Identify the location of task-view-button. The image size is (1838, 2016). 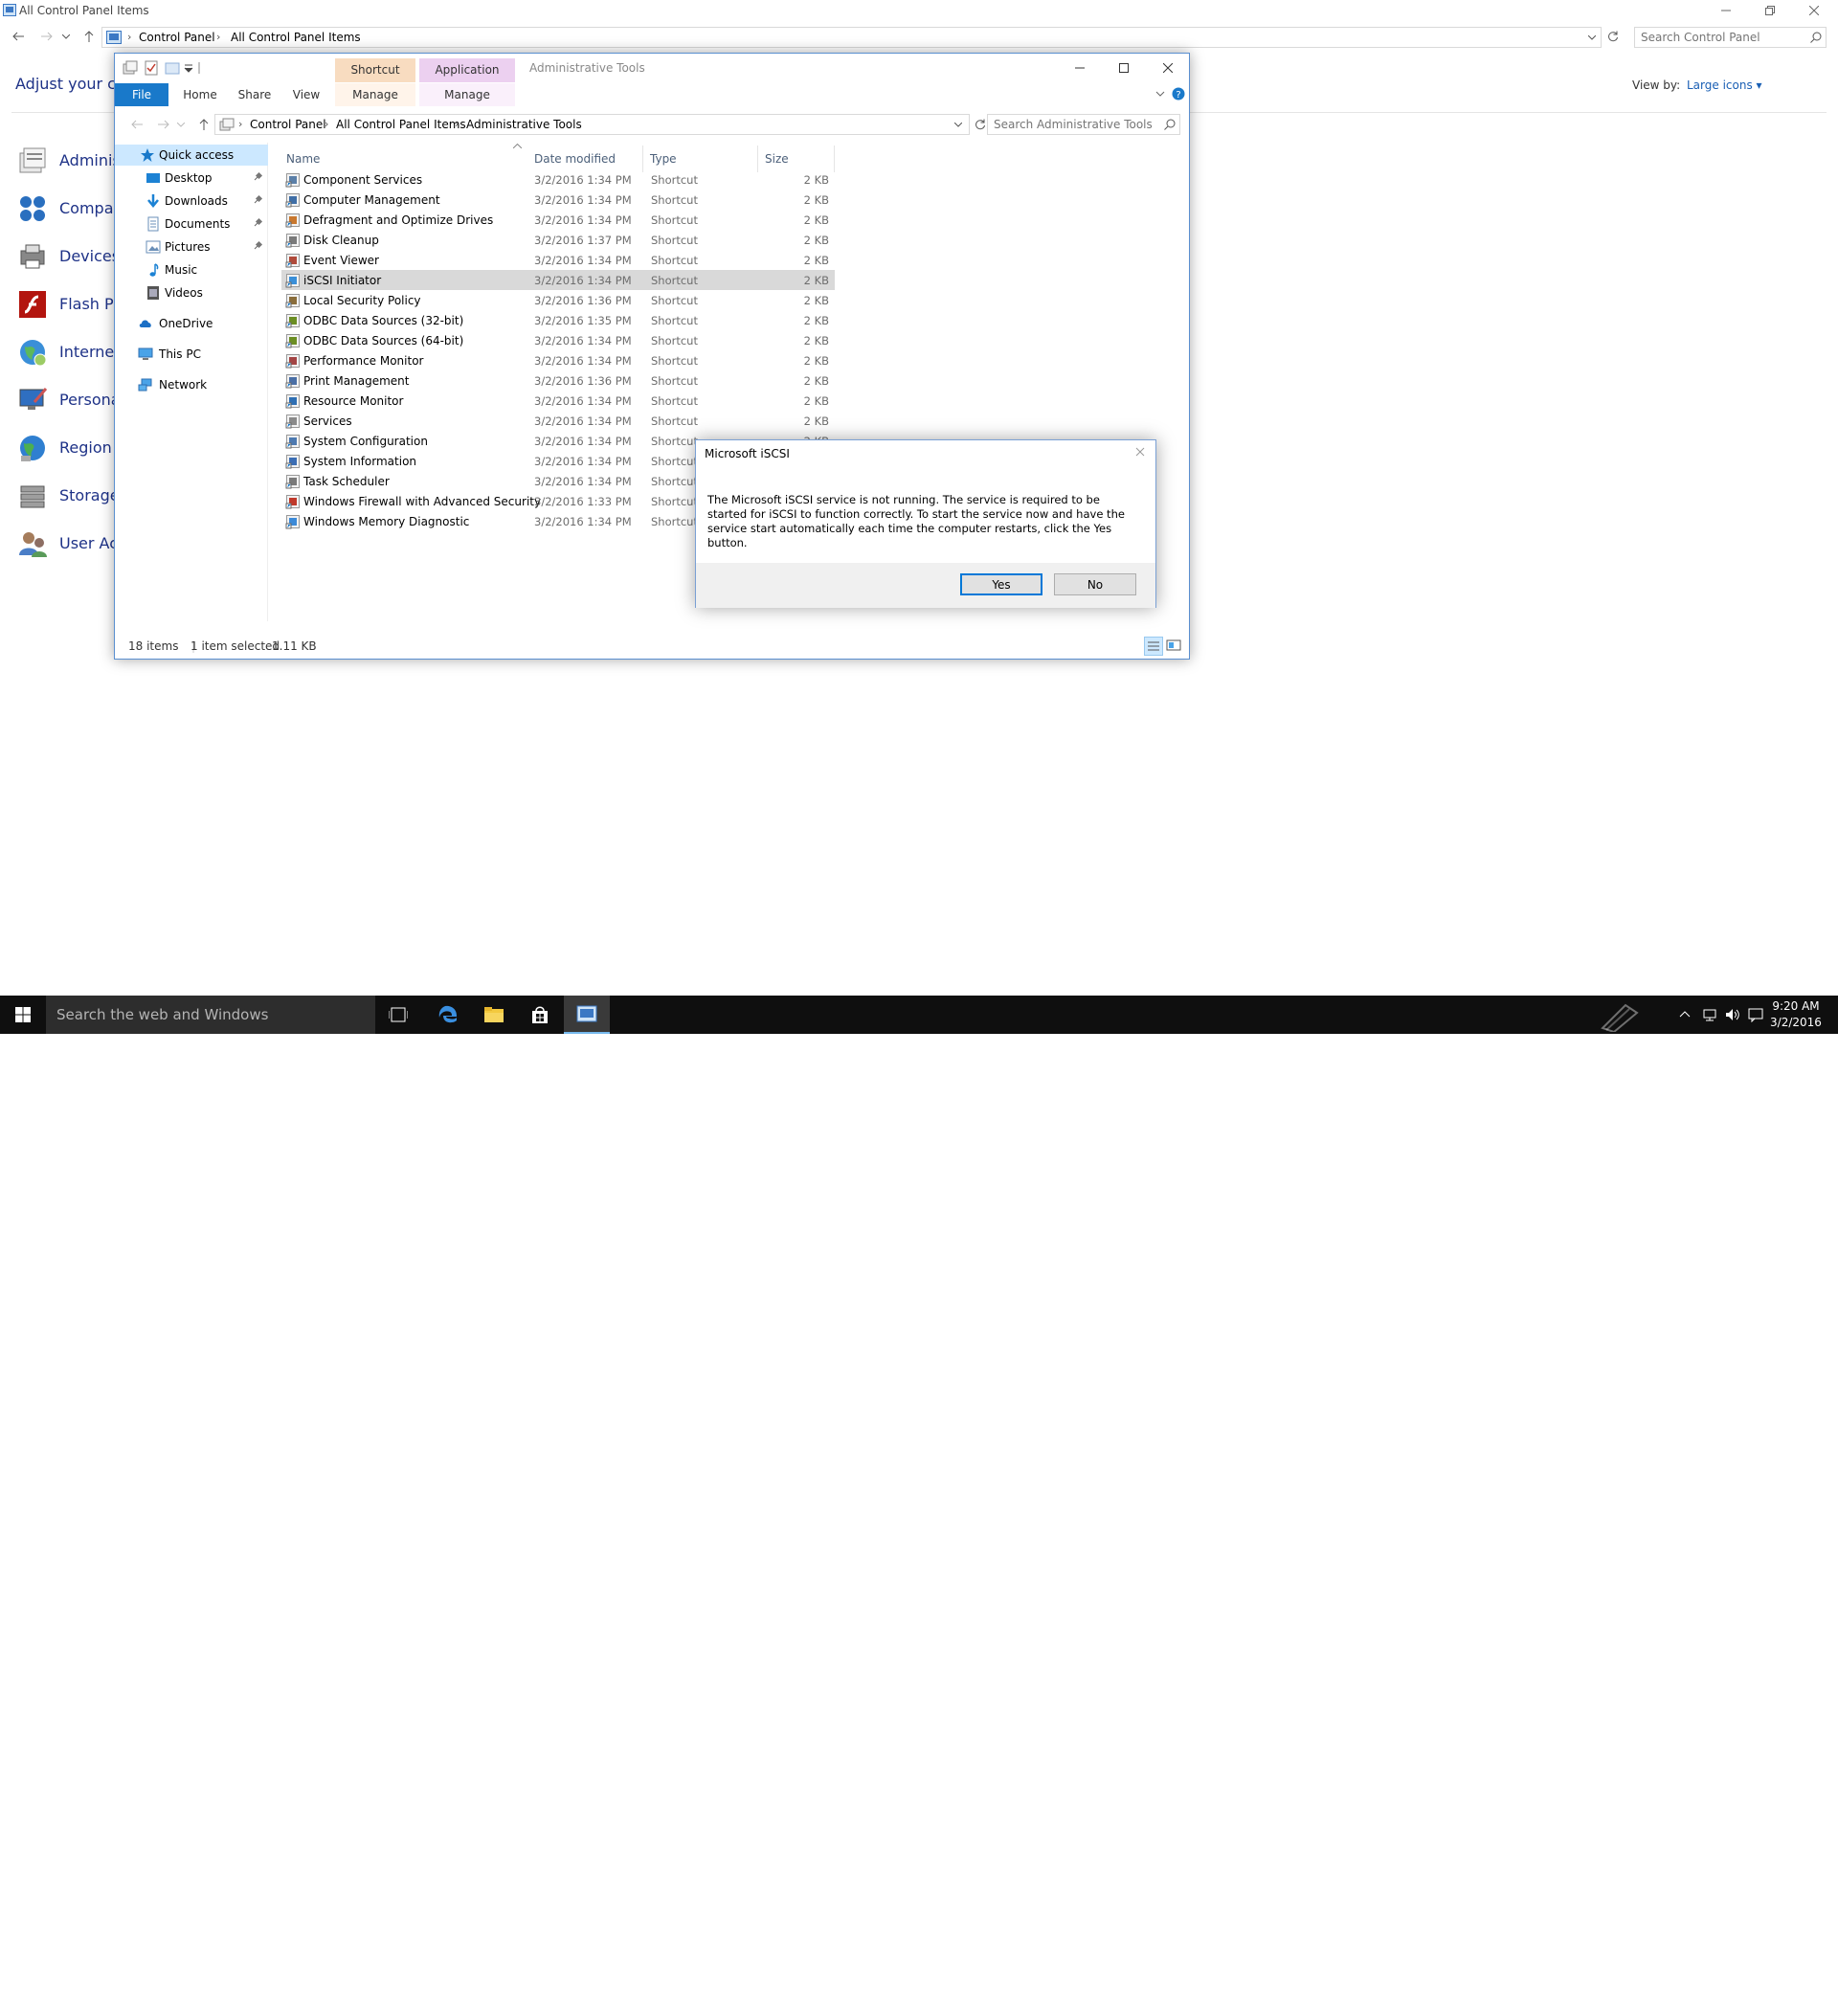
(398, 1015).